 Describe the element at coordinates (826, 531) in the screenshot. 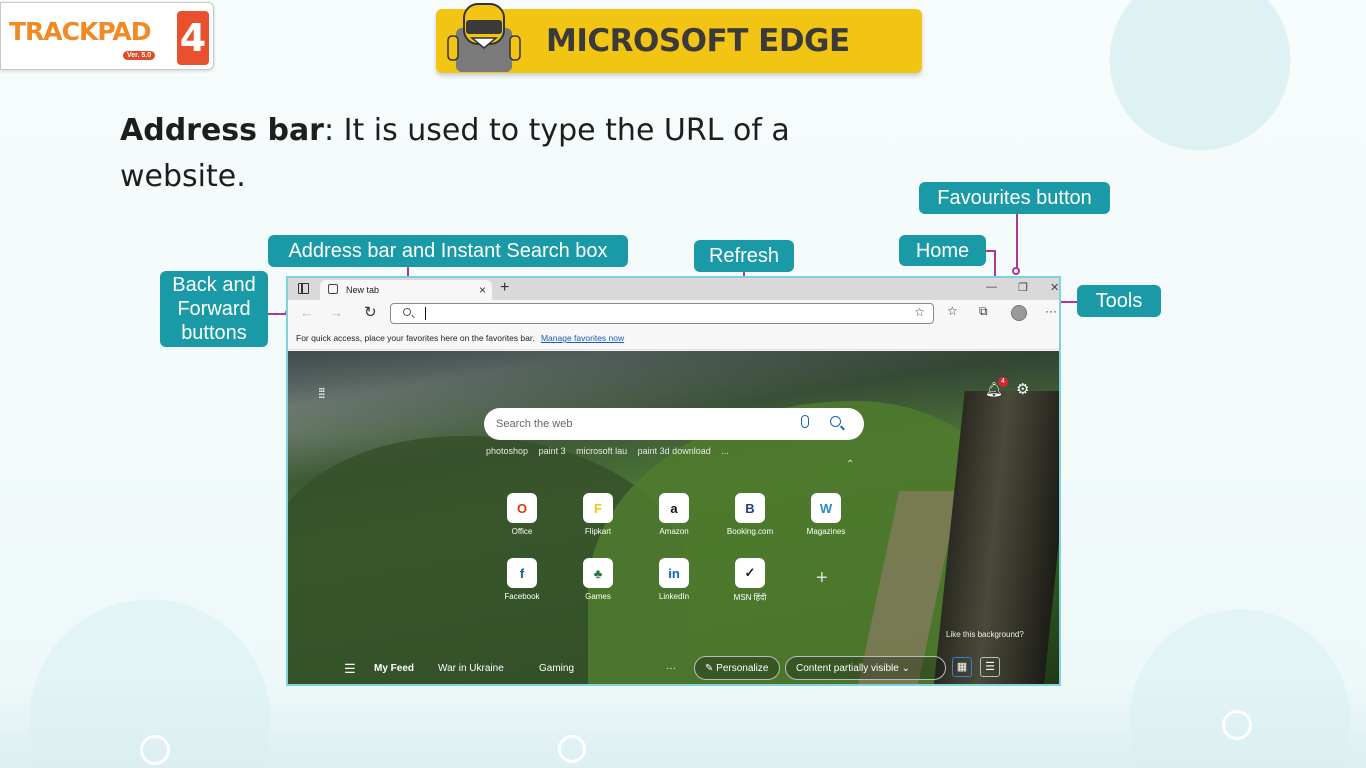

I see `quick-link-label: Magazines` at that location.